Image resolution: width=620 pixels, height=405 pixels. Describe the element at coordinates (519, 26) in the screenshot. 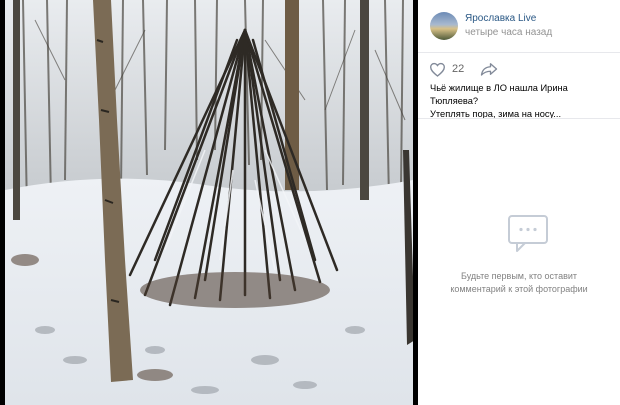

I see `post-header: Ярославка Live четыре часа назад` at that location.